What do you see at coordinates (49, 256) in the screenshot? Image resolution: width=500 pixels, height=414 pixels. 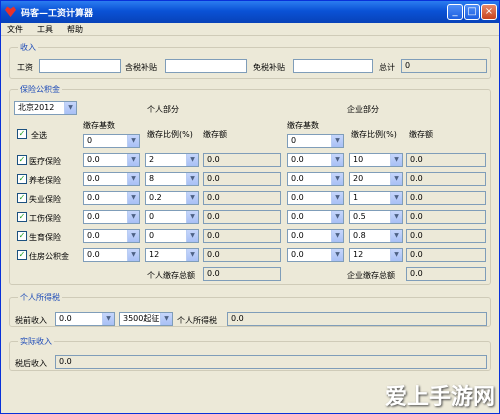 I see `insurance-name: 住房公积金` at bounding box center [49, 256].